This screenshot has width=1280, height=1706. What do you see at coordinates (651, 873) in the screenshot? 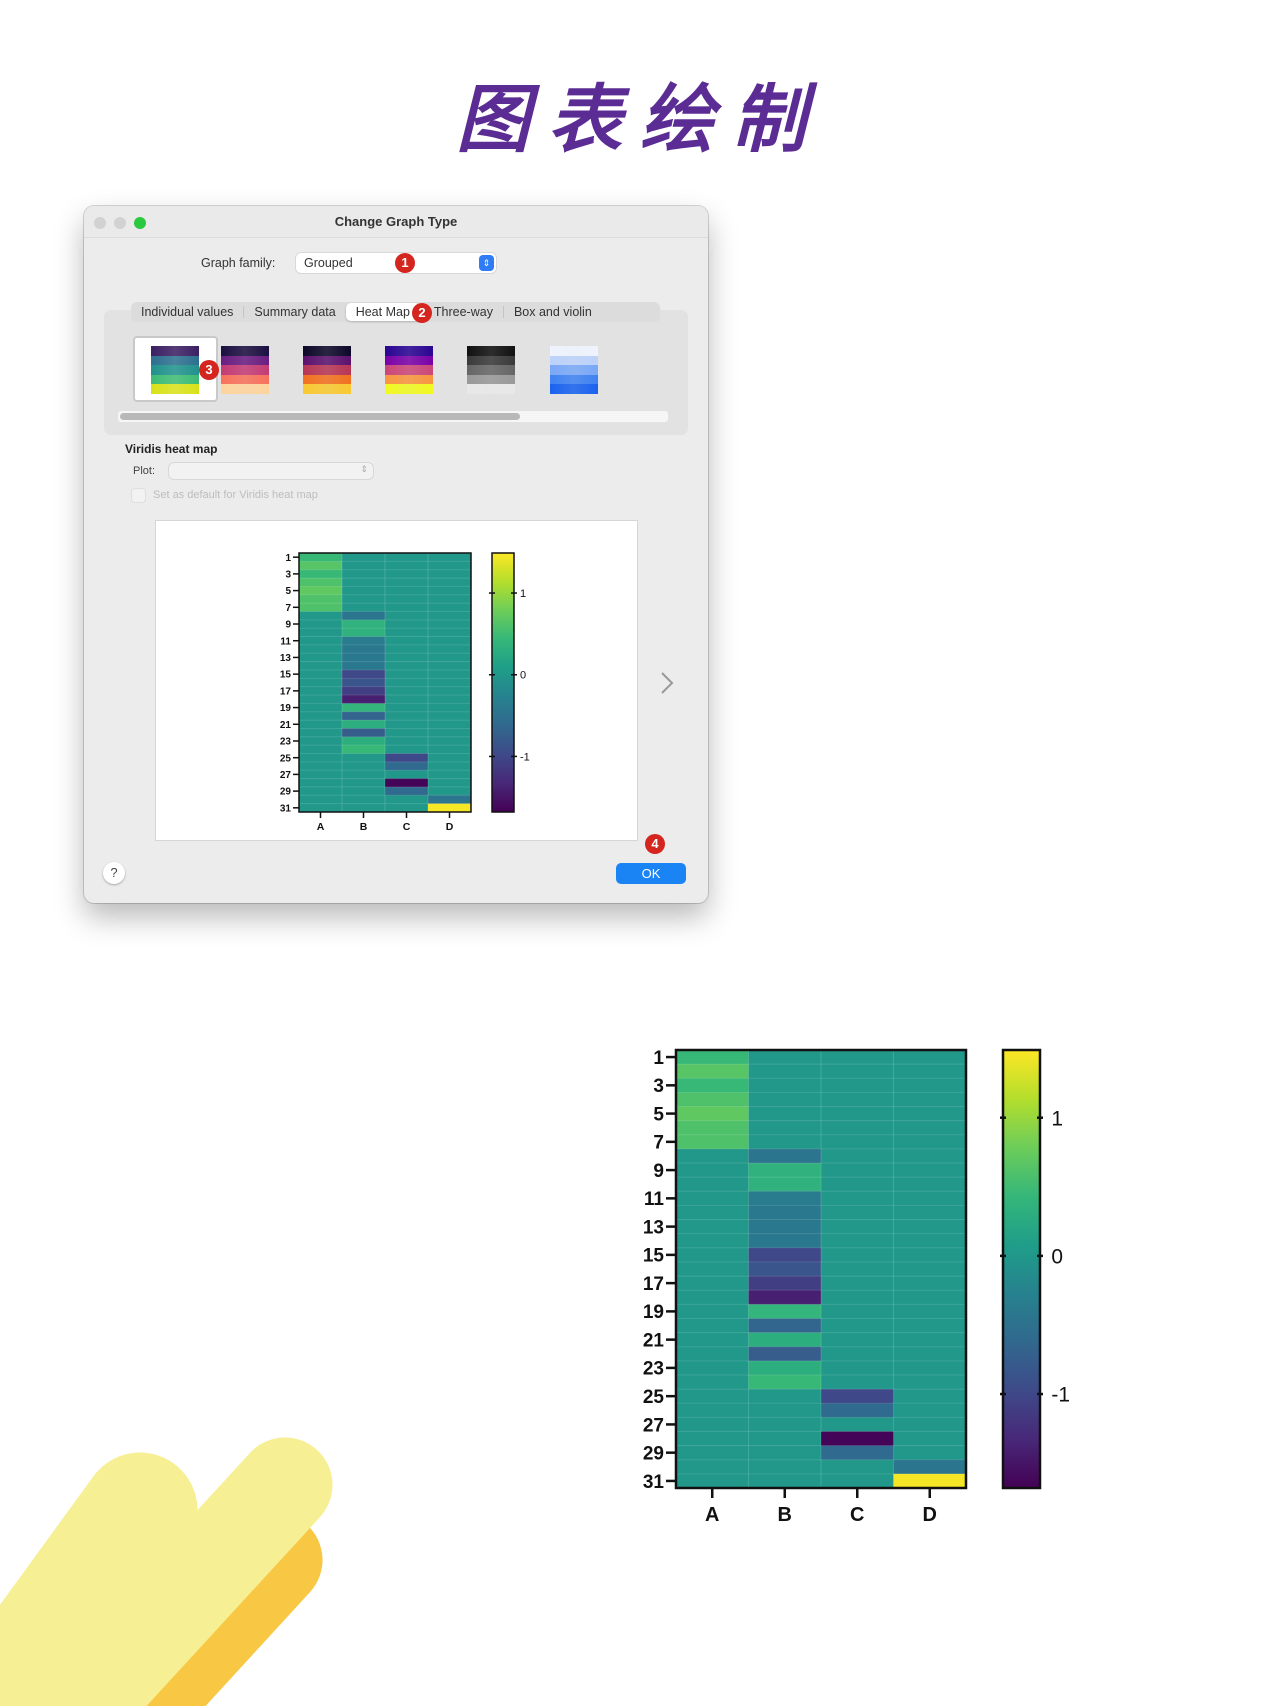
I see `ok-button: OK` at bounding box center [651, 873].